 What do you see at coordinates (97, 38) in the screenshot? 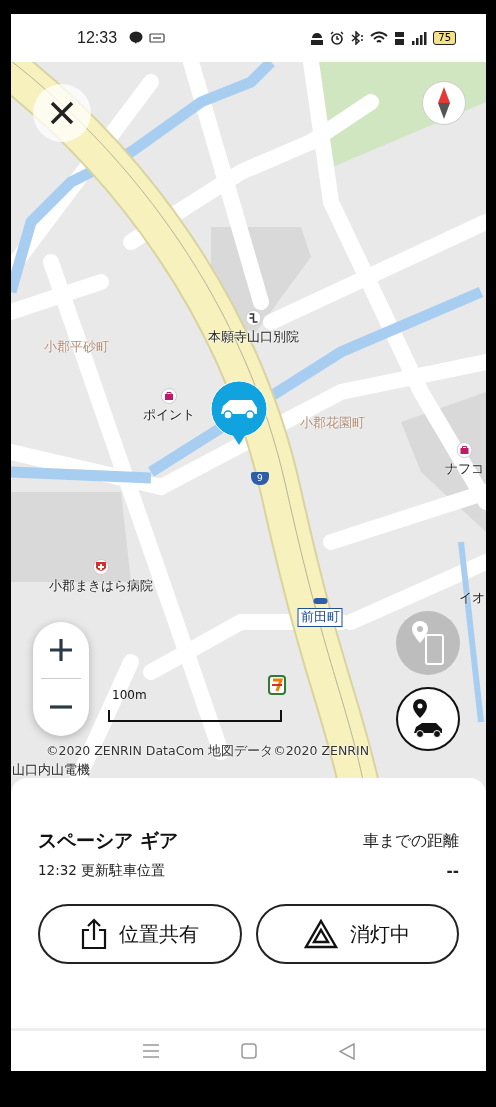
I see `status-time: 12:33` at bounding box center [97, 38].